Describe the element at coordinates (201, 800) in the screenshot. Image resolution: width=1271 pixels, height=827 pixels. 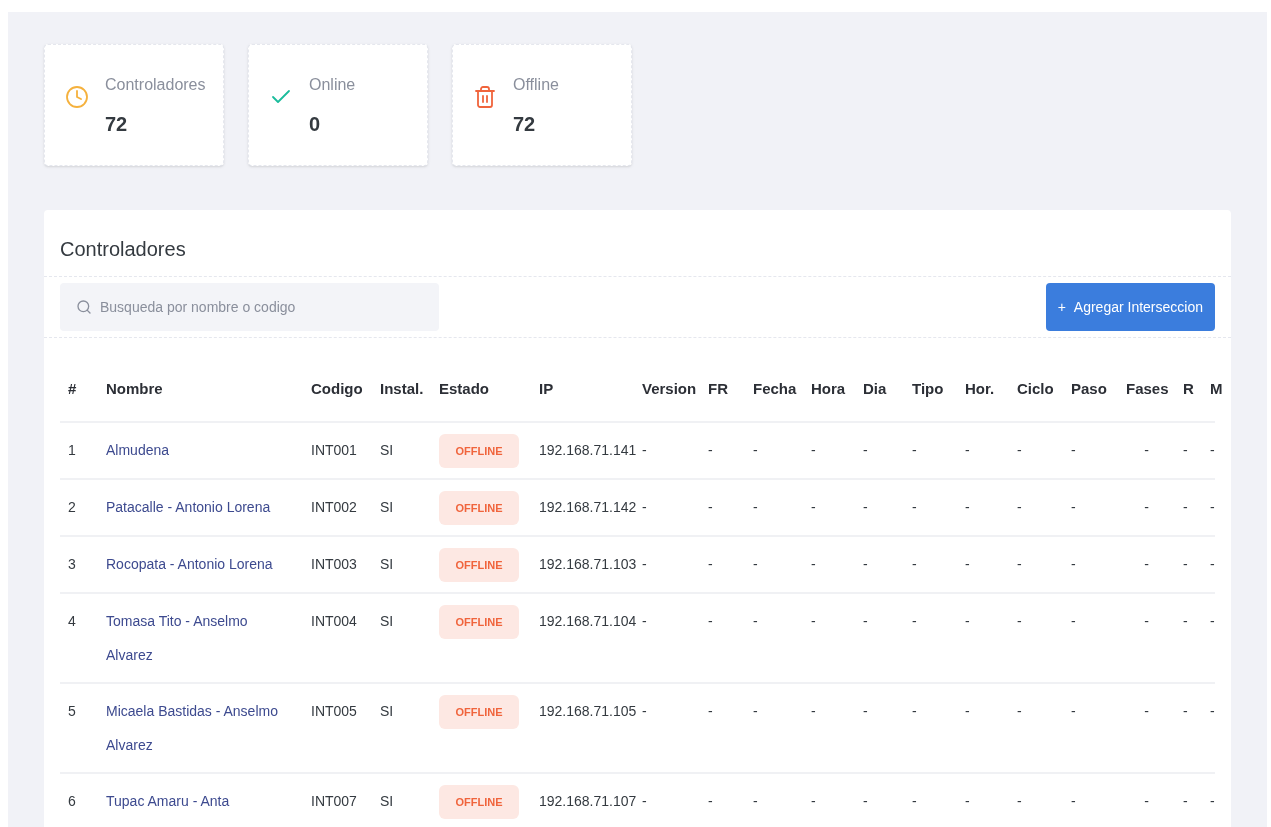
I see `controller-name-link: Tupac Amaru - Anta` at that location.